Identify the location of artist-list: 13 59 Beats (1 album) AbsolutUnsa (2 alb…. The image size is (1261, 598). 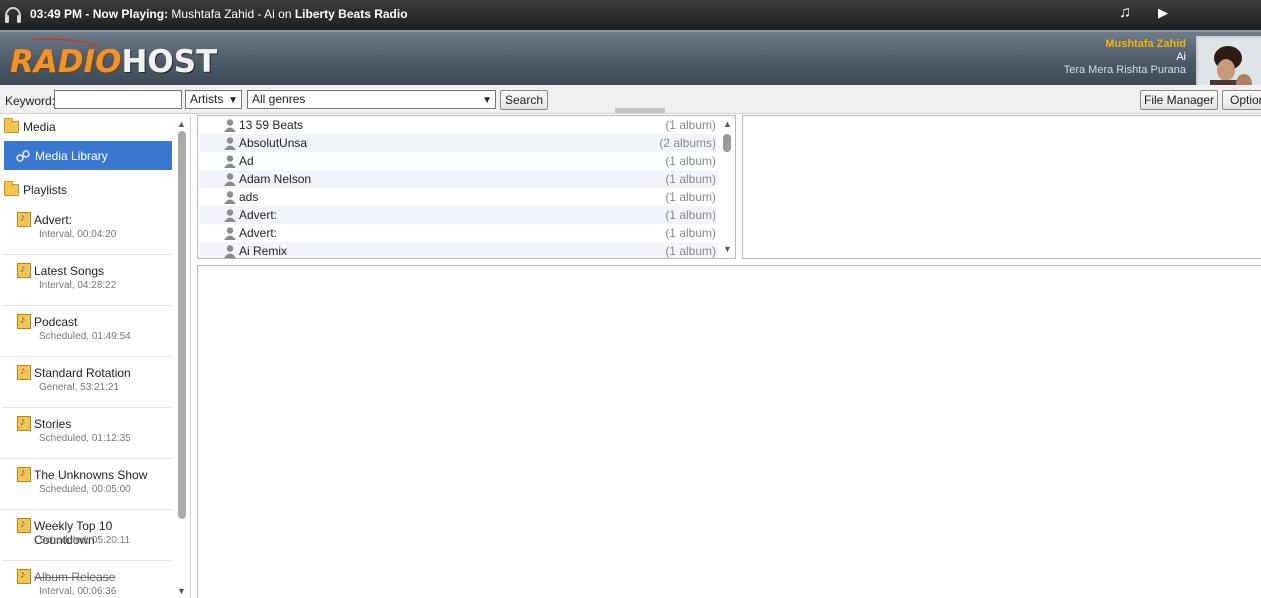
(466, 187).